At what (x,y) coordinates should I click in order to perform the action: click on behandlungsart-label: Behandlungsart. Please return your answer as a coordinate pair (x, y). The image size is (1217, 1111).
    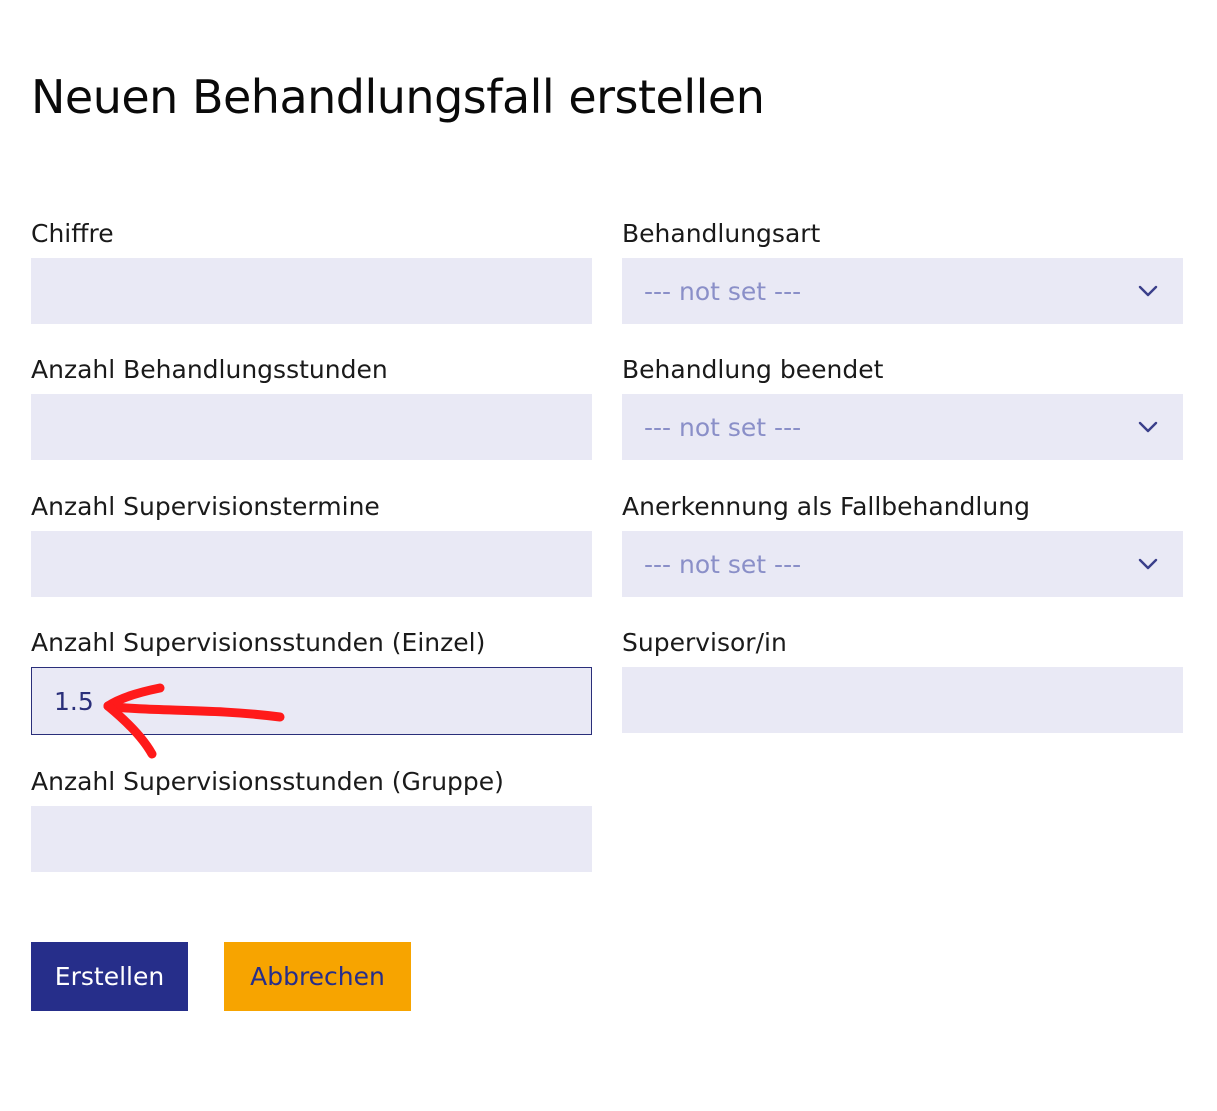
    Looking at the image, I should click on (721, 233).